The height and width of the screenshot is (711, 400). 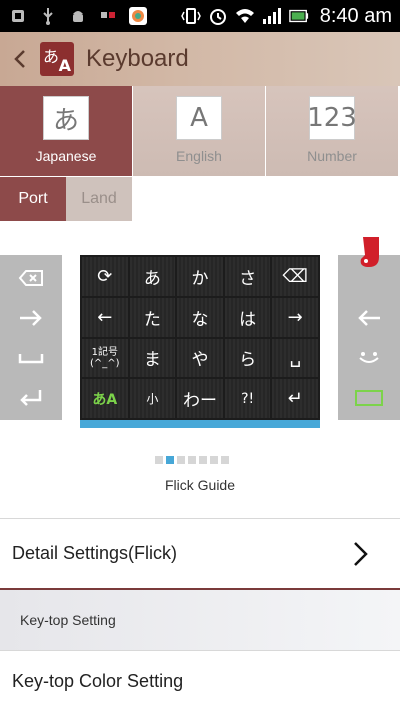 I want to click on keyboard-key: あA, so click(x=105, y=398).